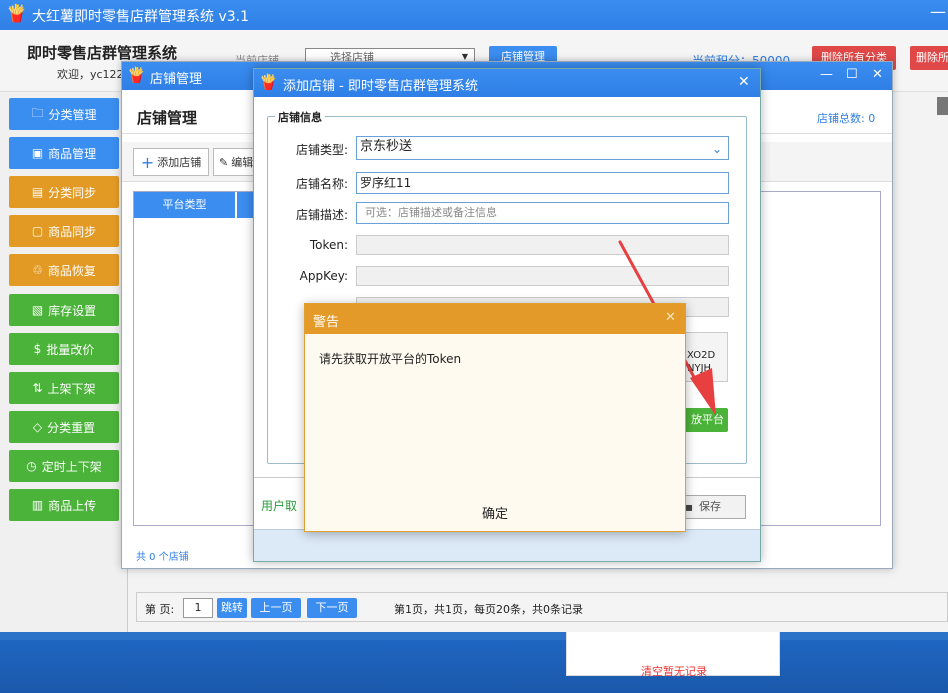  Describe the element at coordinates (390, 359) in the screenshot. I see `warning-message: 请先获取开放平台的Token` at that location.